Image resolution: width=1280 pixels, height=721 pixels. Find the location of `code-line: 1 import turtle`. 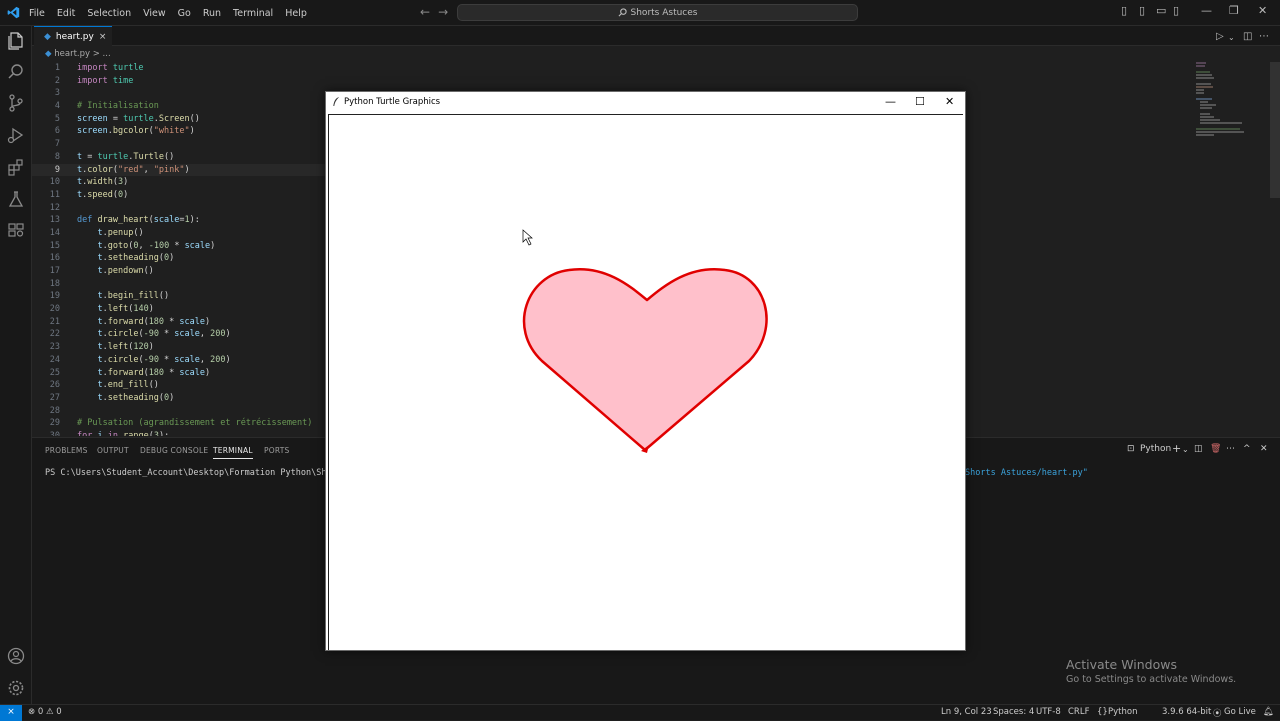

code-line: 1 import turtle is located at coordinates (182, 68).